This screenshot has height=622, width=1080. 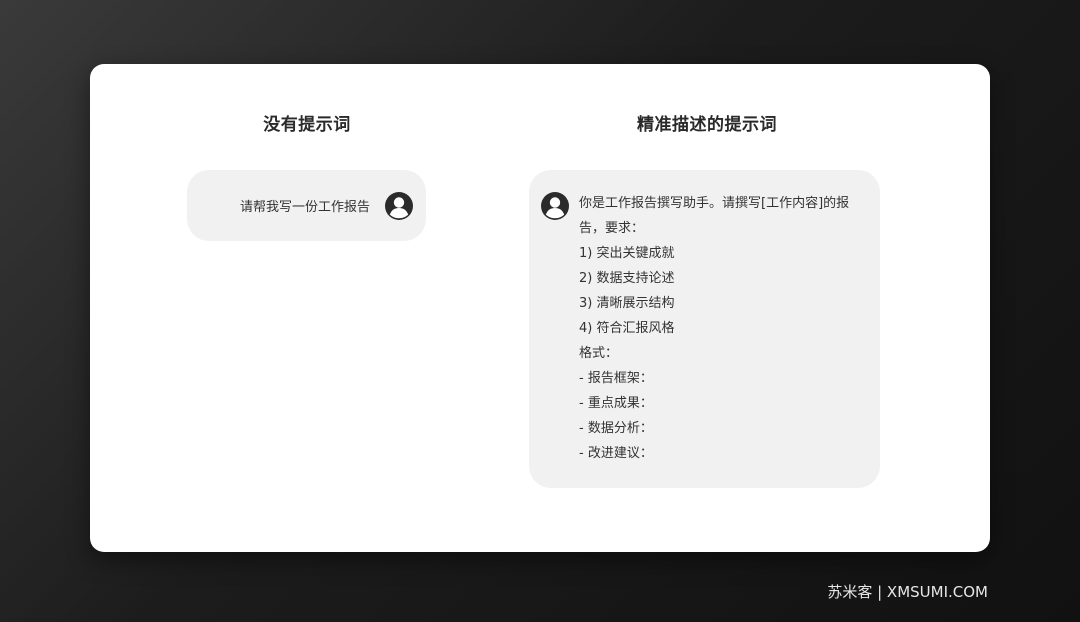 What do you see at coordinates (714, 203) in the screenshot?
I see `prompt-line: 你是工作报告撰写助手。请撰写[工作内容]的报` at bounding box center [714, 203].